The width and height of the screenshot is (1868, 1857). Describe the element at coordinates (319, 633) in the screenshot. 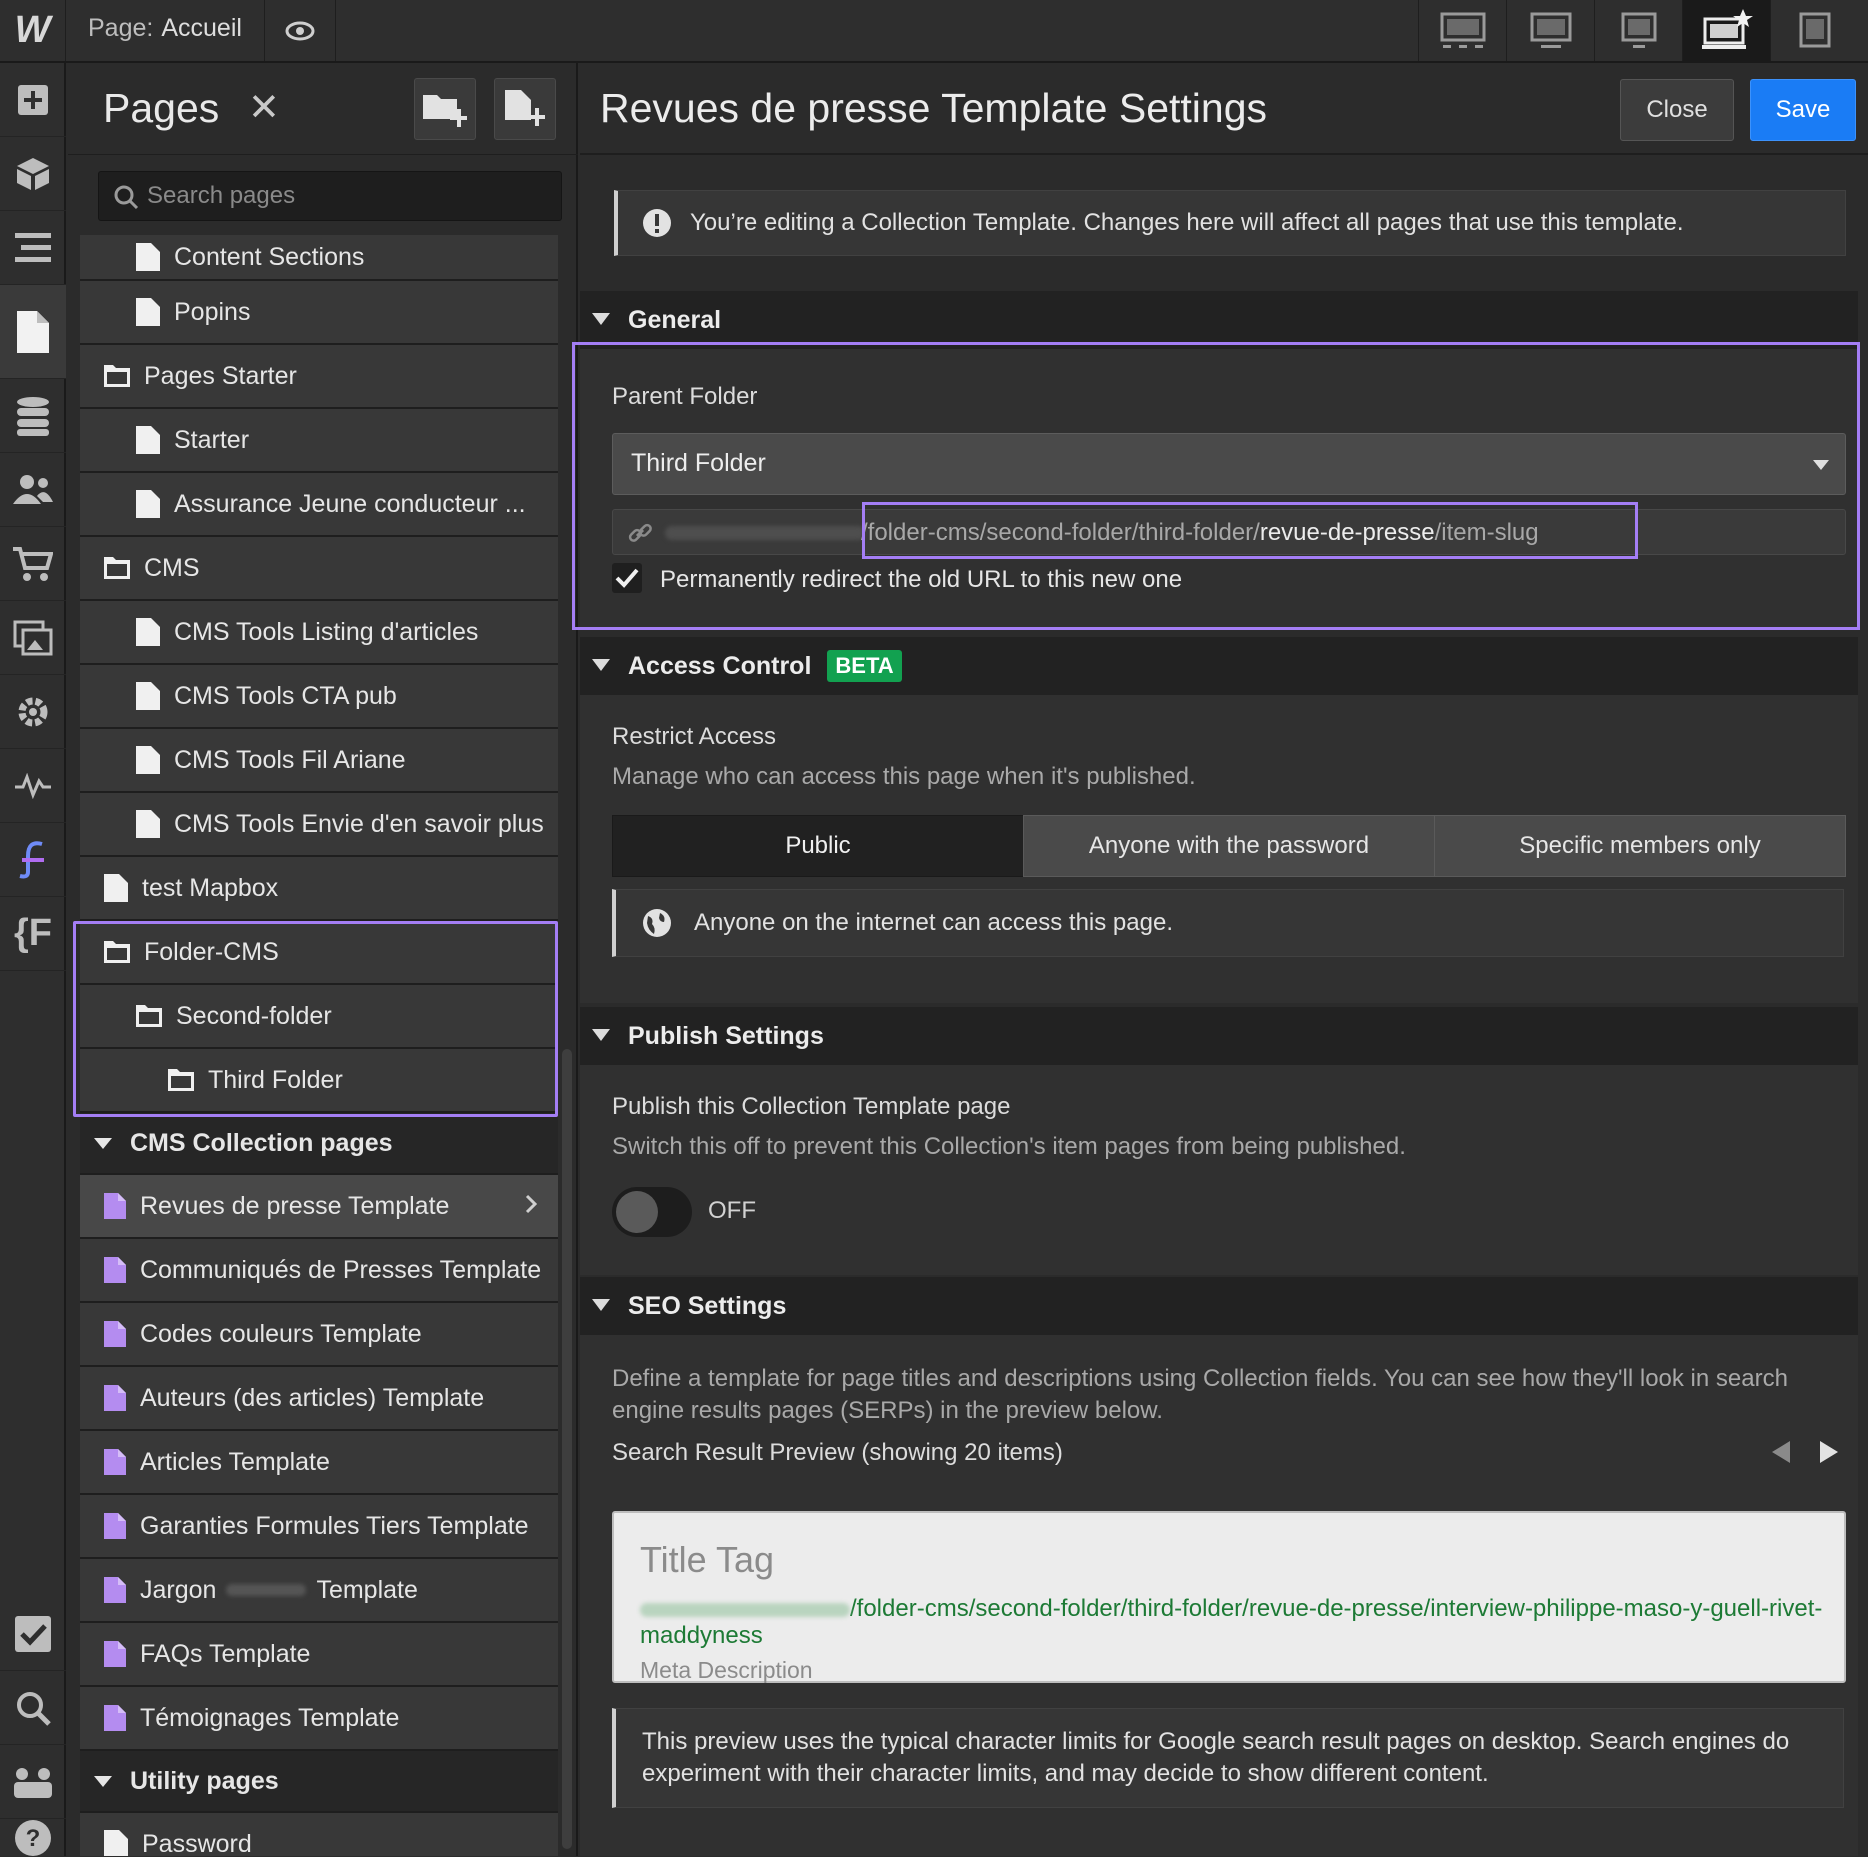

I see `page-item-cms-tools-listing-d-articles: CMS Tools Listing d'articles` at that location.